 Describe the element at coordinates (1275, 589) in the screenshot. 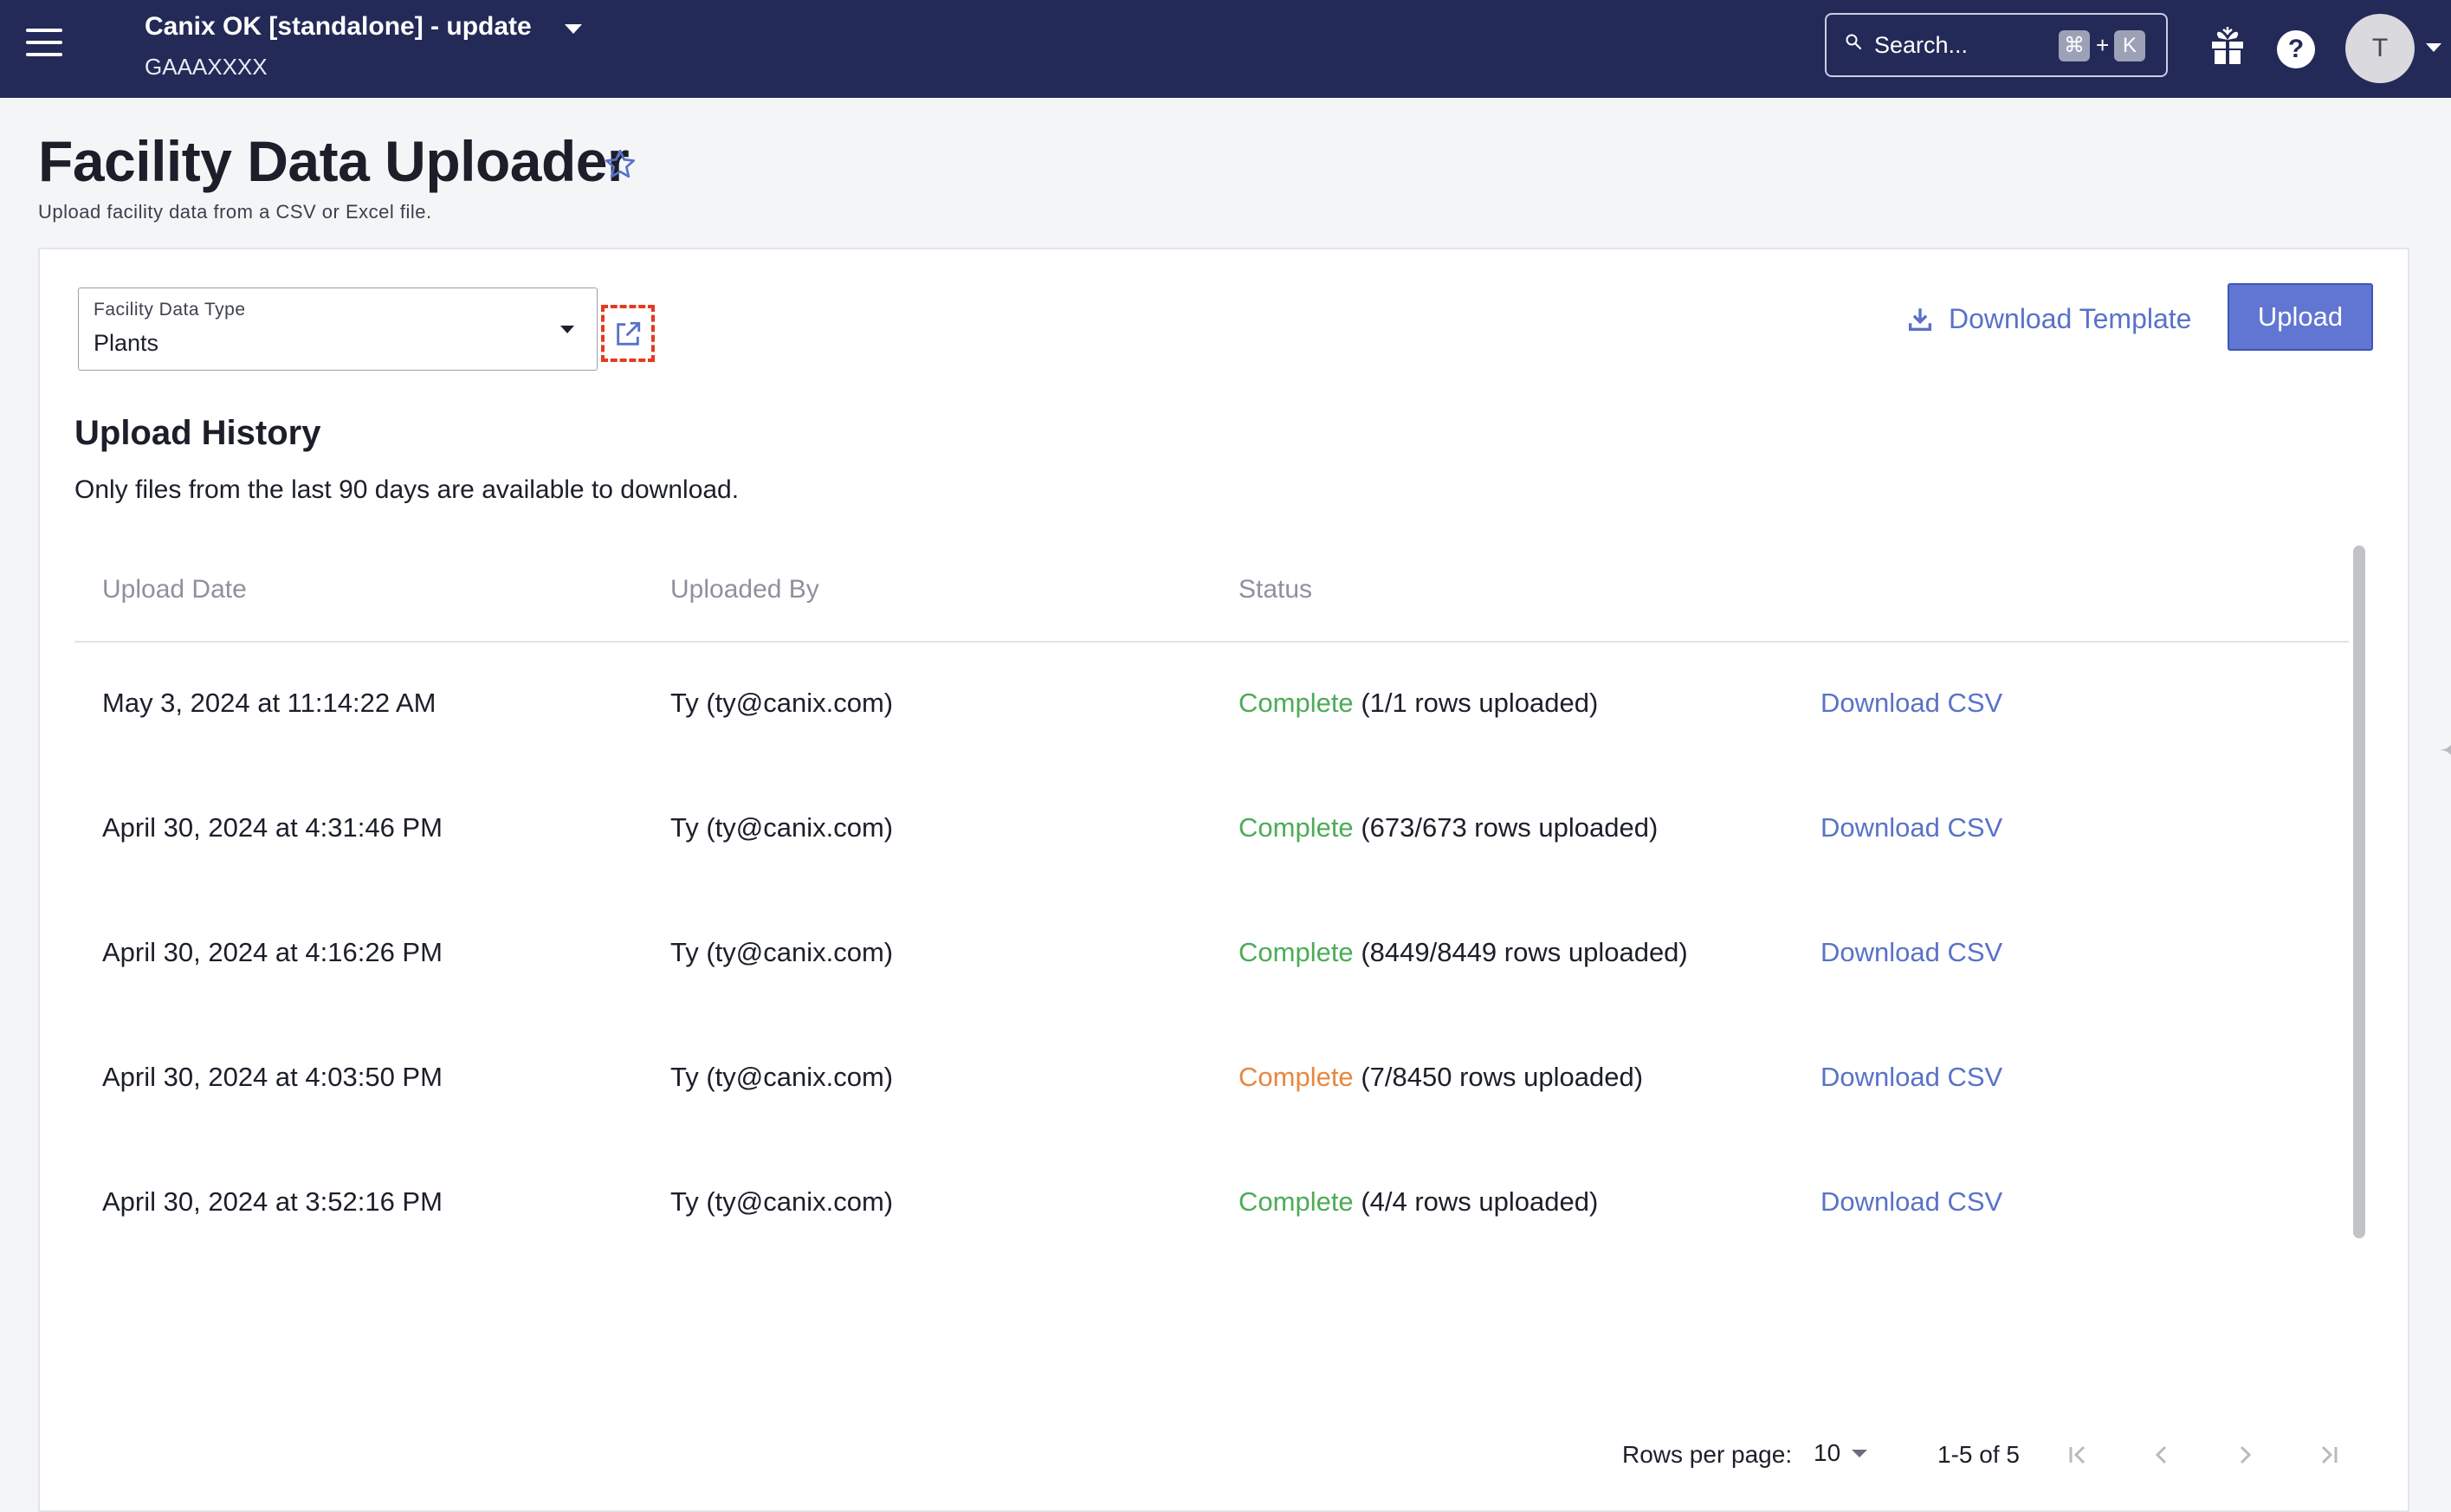

I see `column-header-status: Status` at that location.